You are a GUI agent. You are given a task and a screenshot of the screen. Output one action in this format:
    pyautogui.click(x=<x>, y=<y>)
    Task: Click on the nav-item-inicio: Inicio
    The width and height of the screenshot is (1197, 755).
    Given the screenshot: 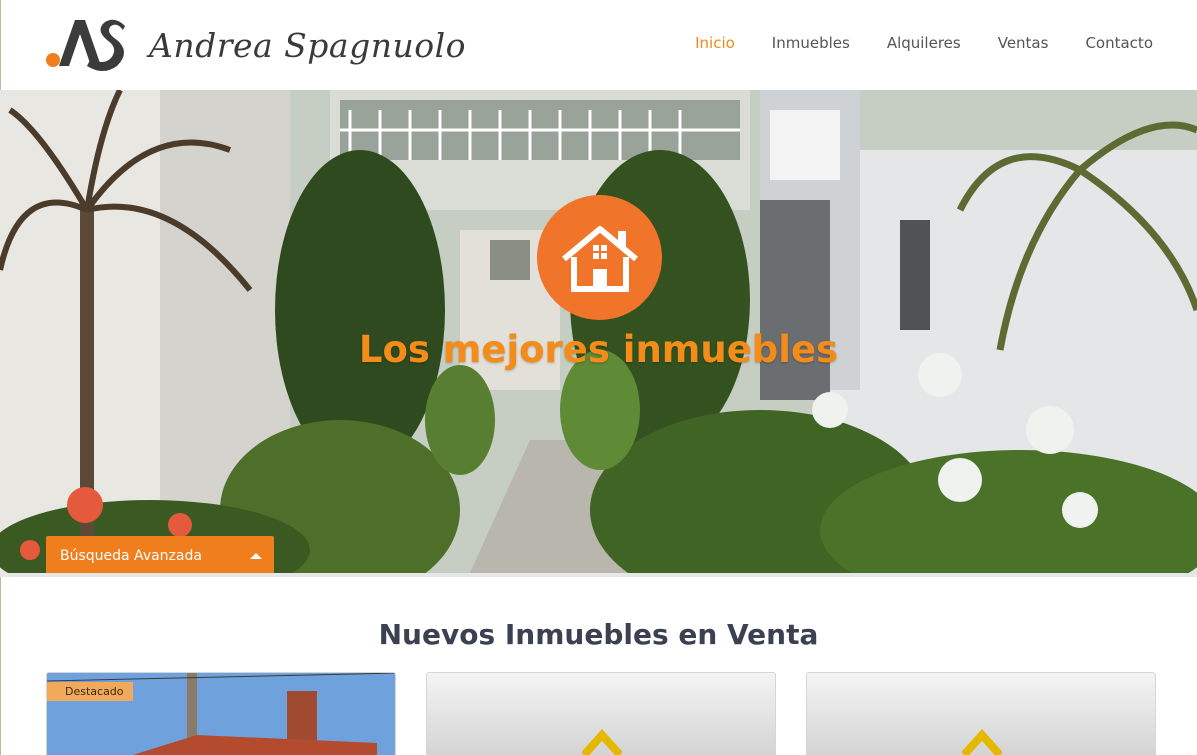 What is the action you would take?
    pyautogui.click(x=715, y=43)
    